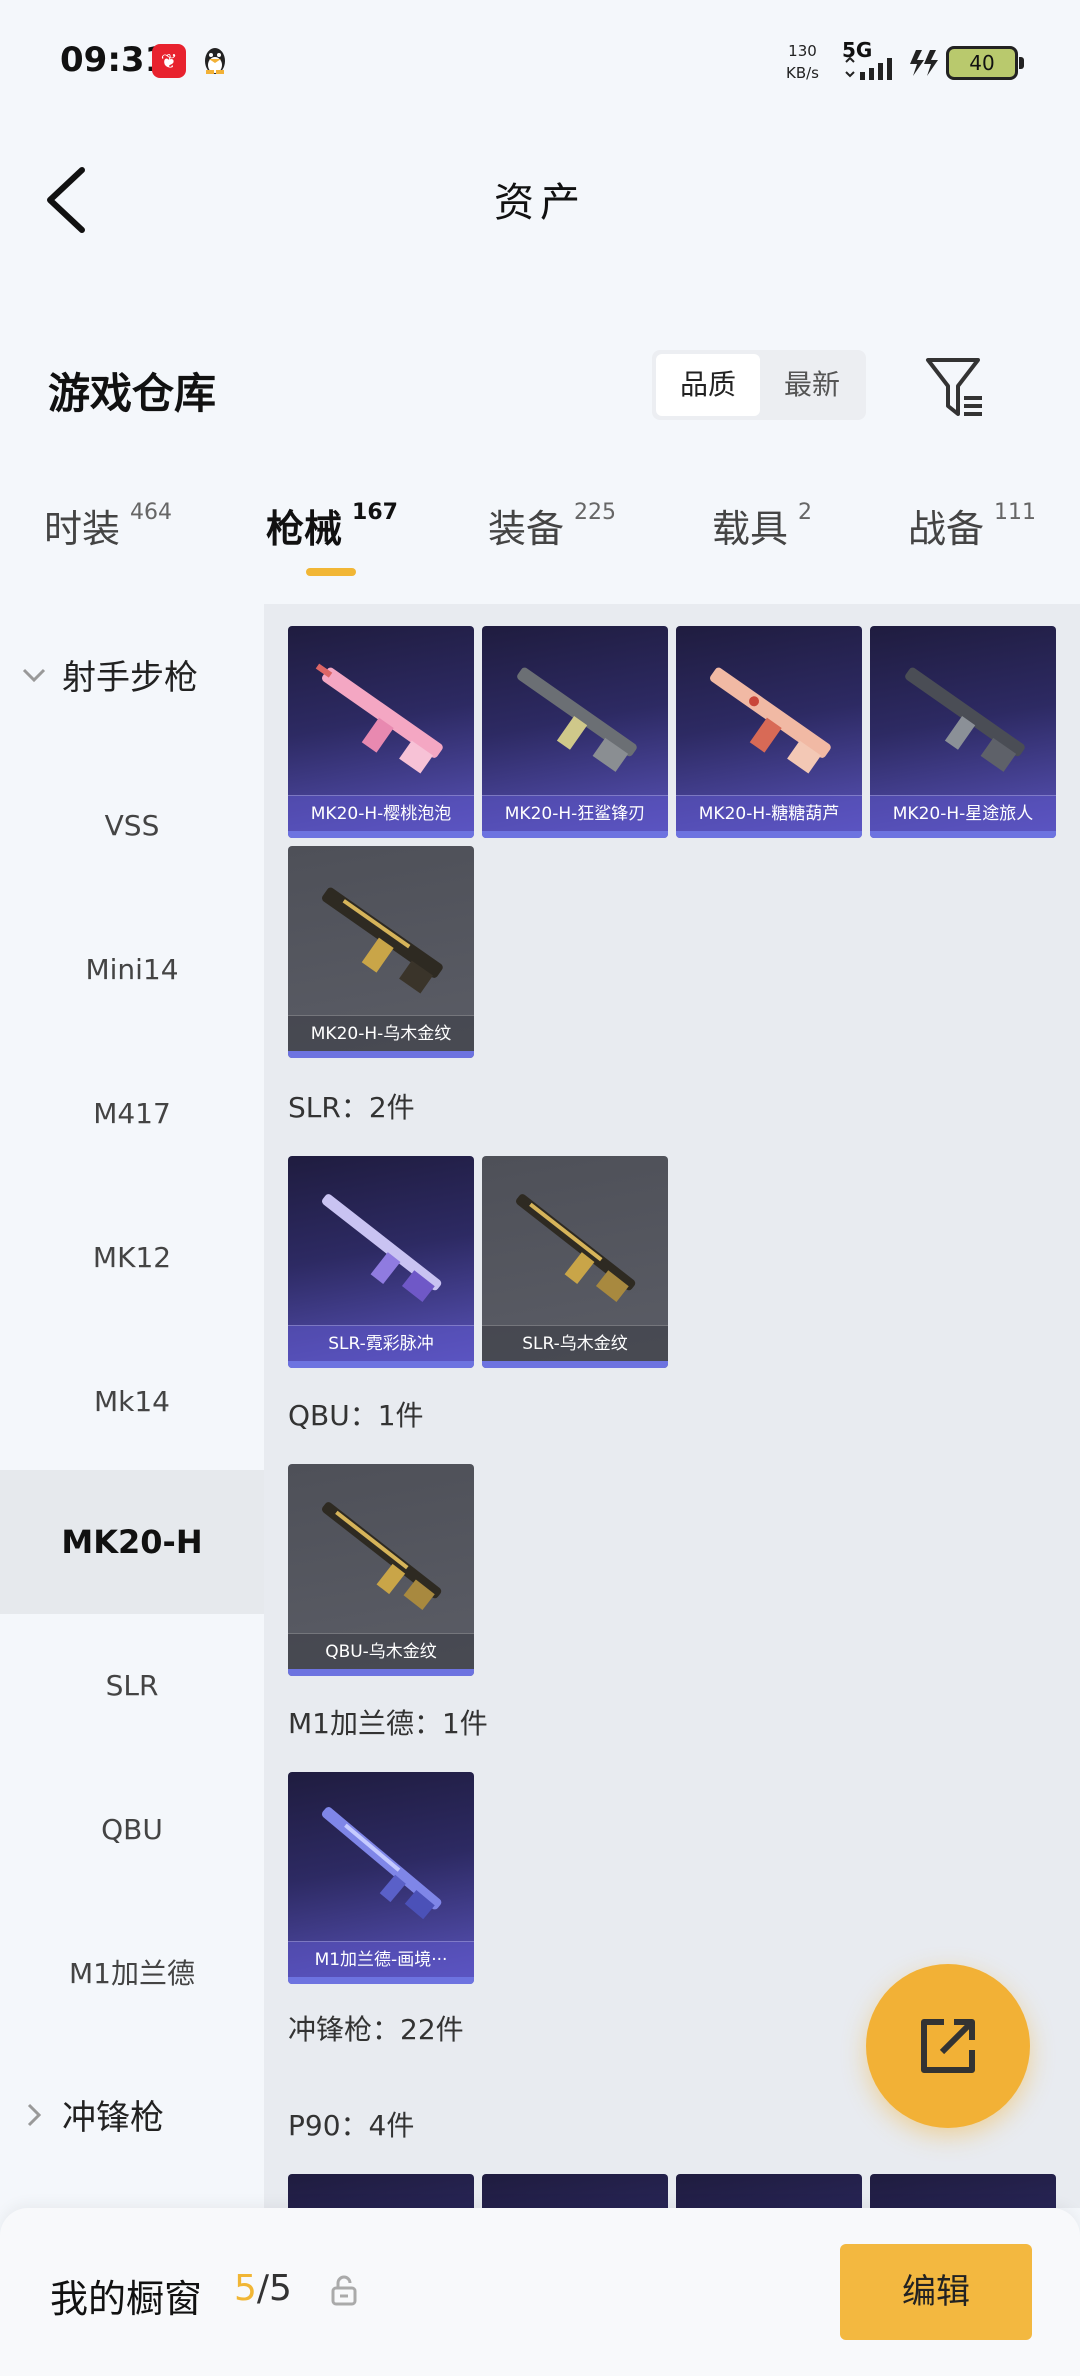 The image size is (1080, 2376). I want to click on skin-card: SLR-霓彩脉冲, so click(381, 1262).